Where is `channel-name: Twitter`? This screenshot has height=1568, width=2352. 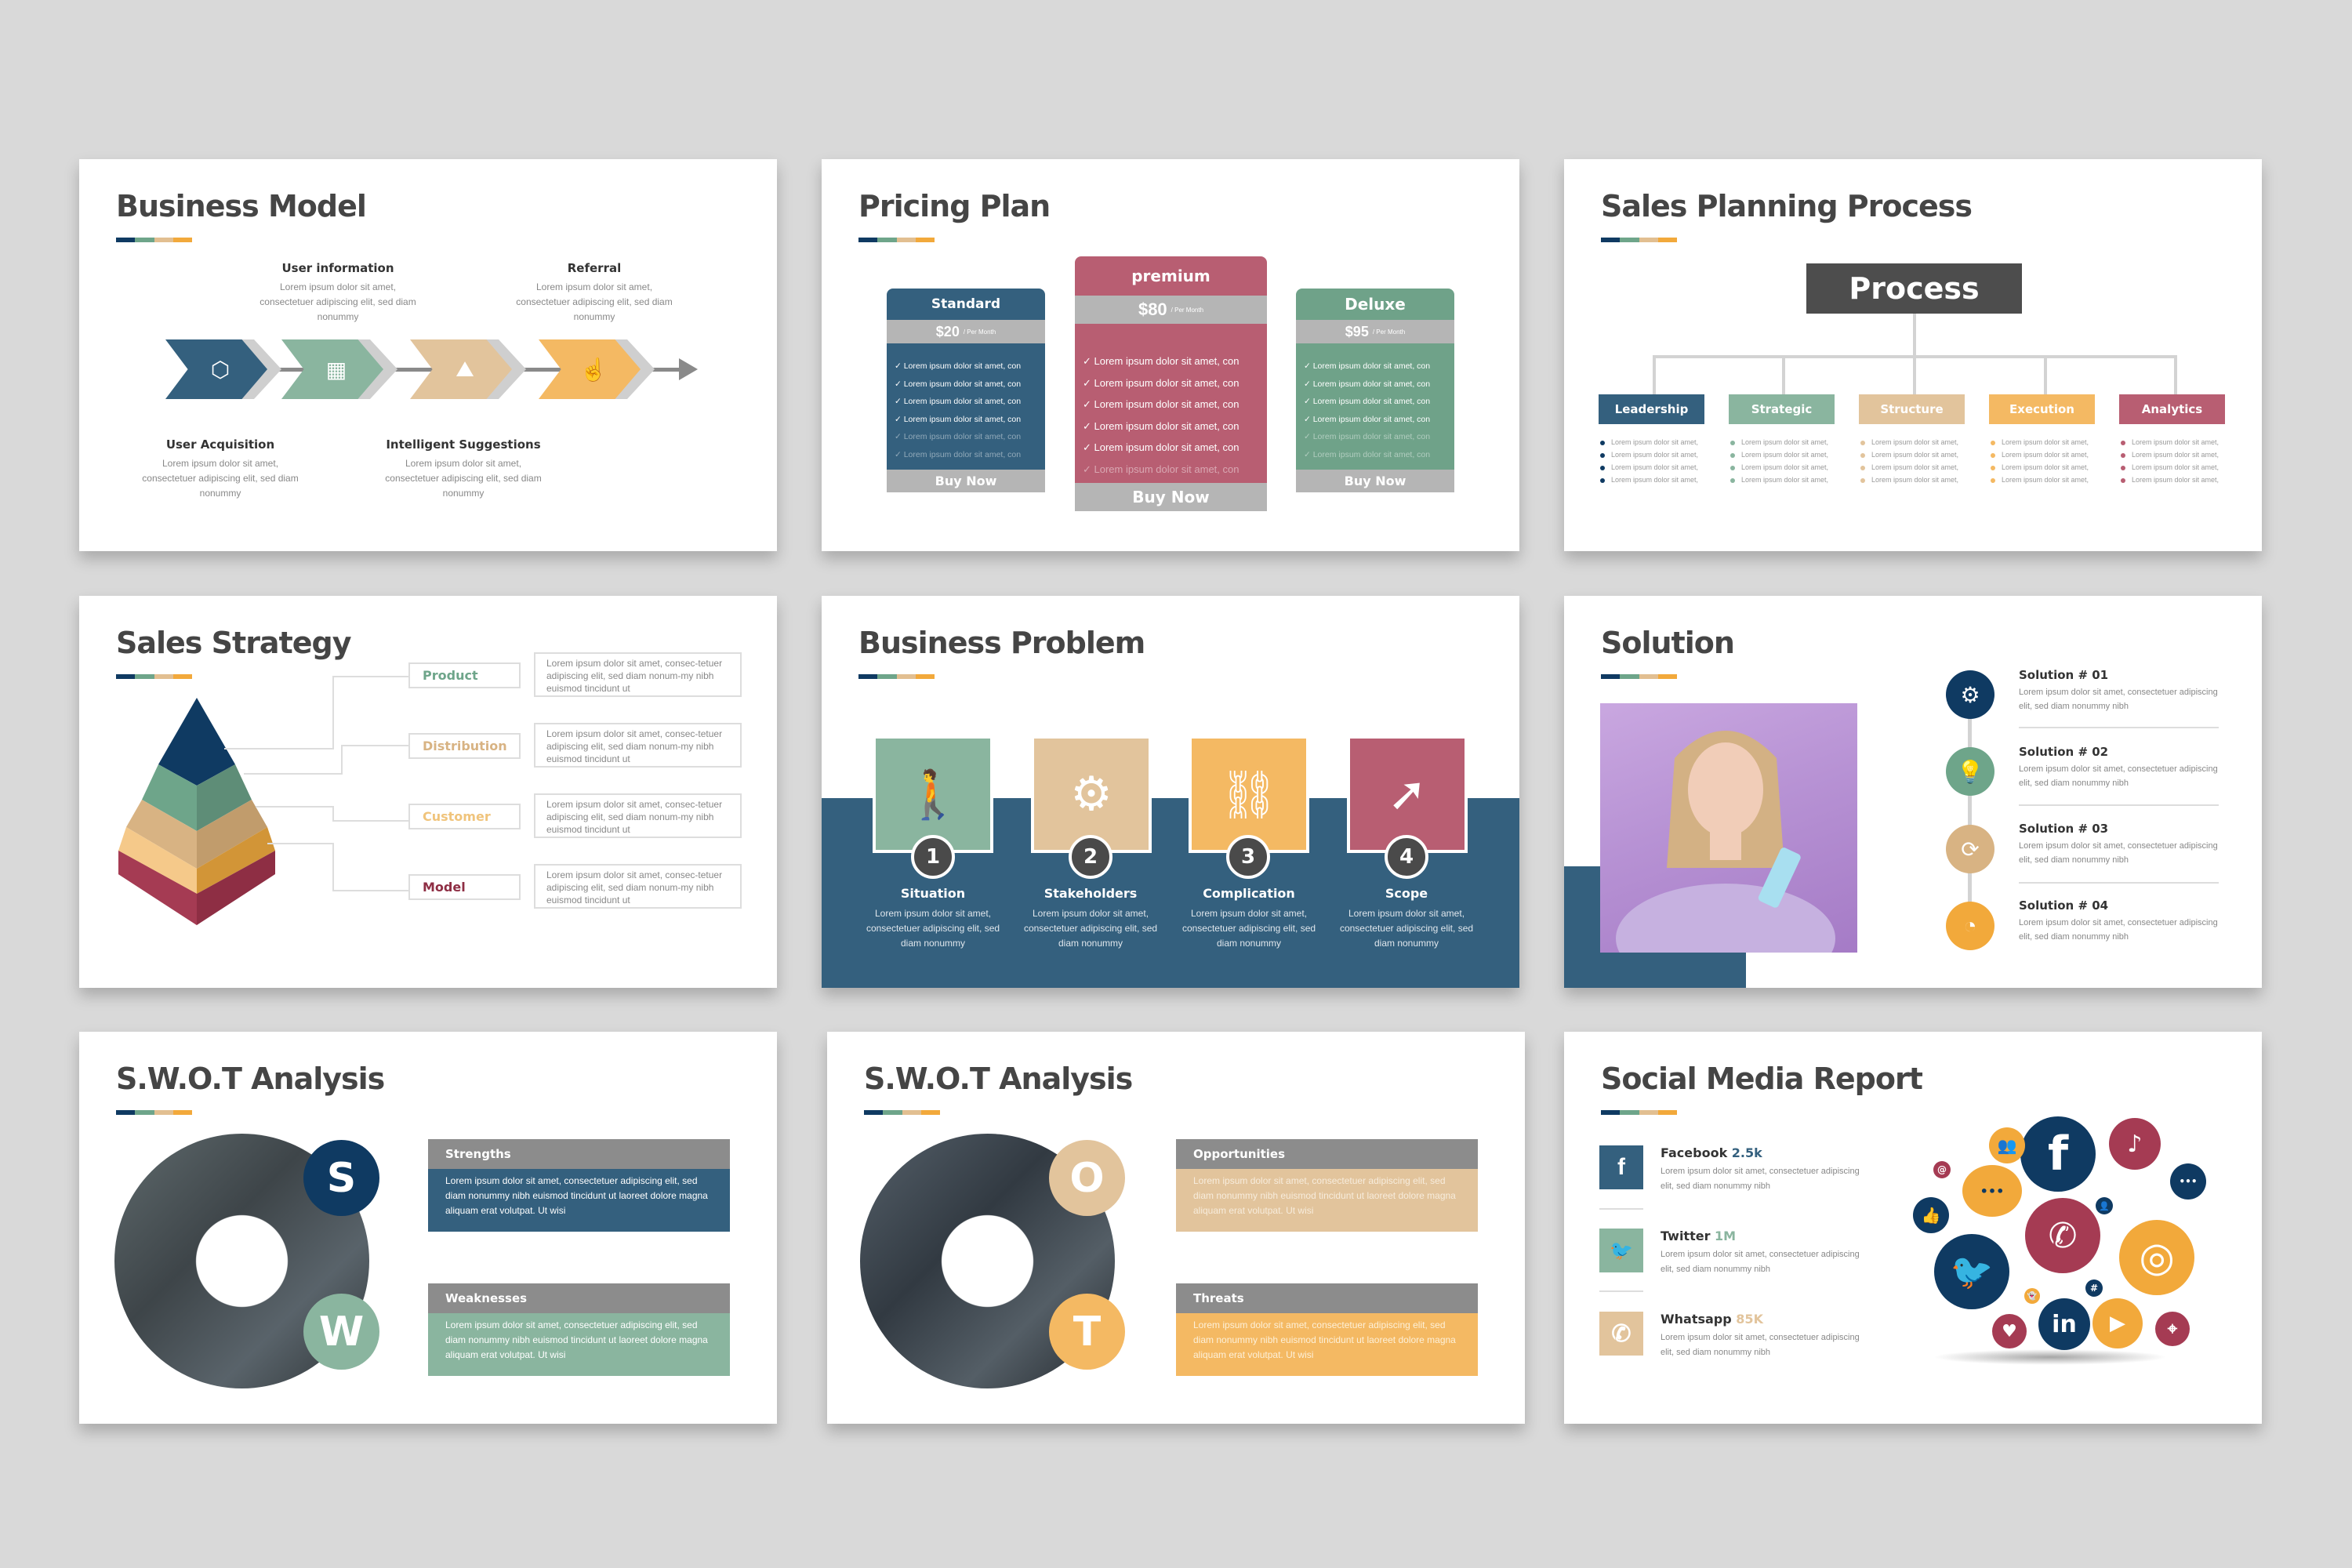
channel-name: Twitter is located at coordinates (1686, 1236).